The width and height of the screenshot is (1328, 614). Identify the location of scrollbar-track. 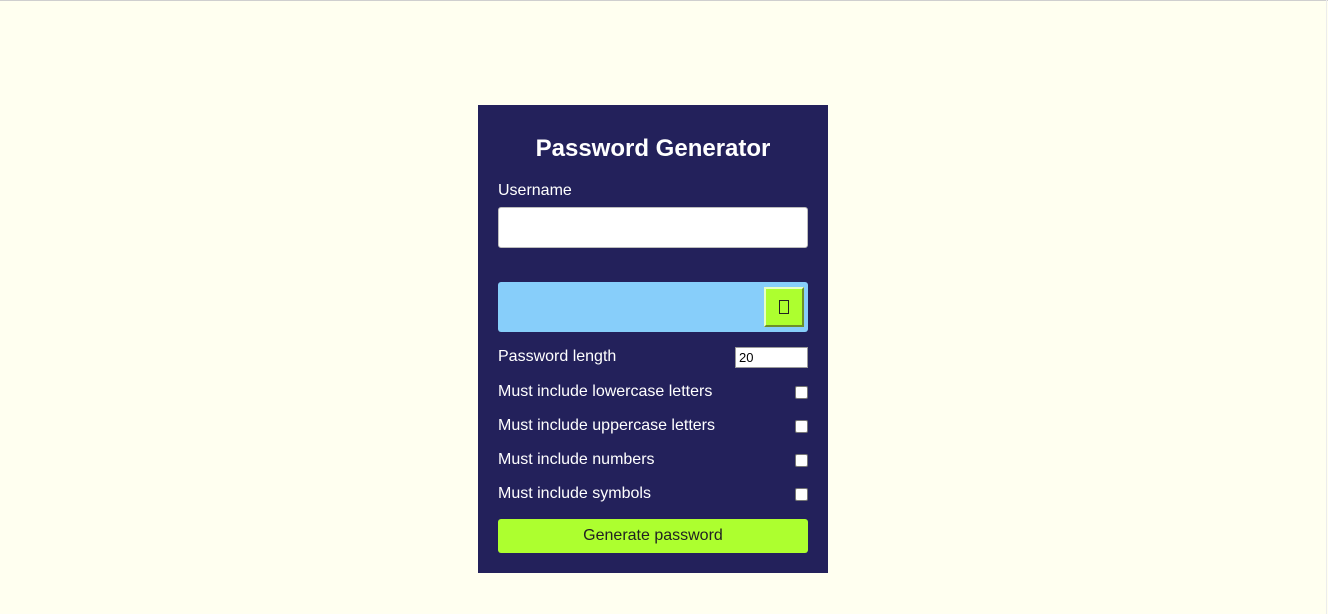
(1326, 307).